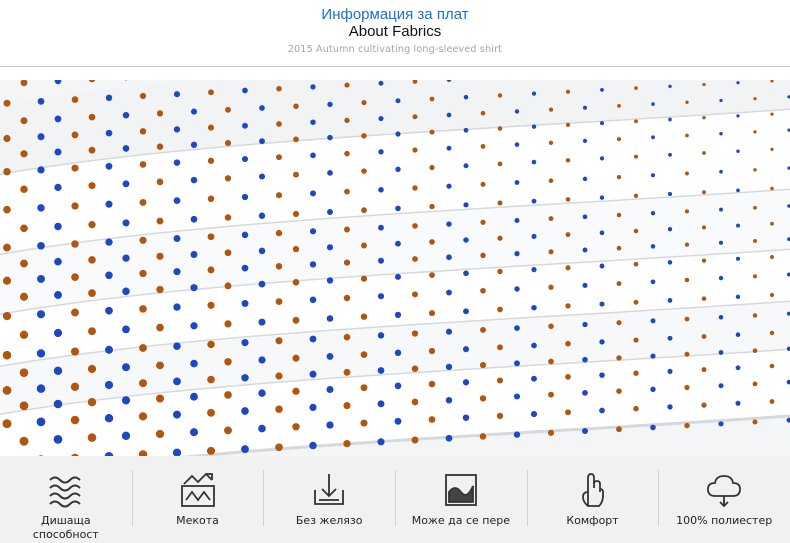 This screenshot has height=543, width=790. Describe the element at coordinates (592, 499) in the screenshot. I see `feature-comfort: Комфорт` at that location.